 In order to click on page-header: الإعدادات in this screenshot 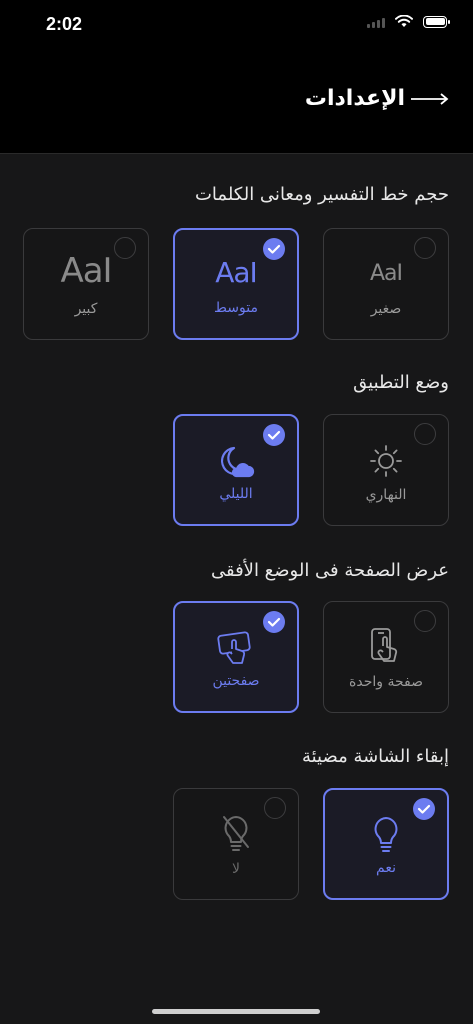, I will do `click(377, 98)`.